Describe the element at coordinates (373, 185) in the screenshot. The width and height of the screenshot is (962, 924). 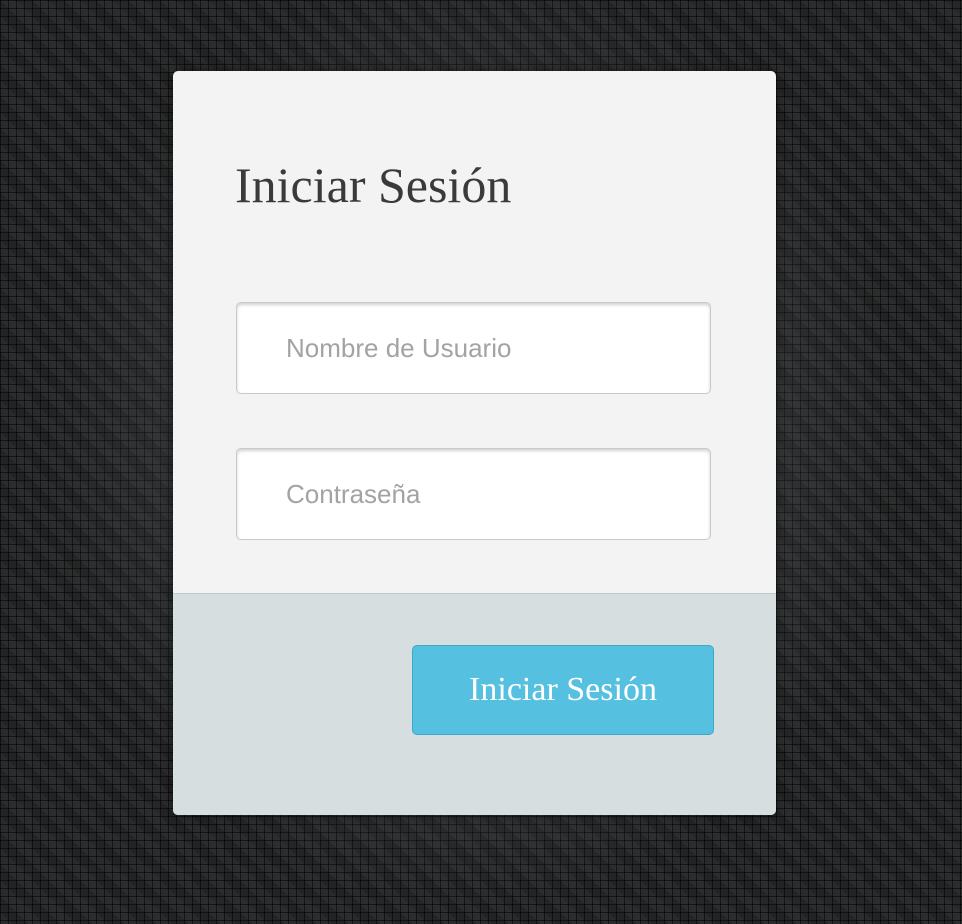
I see `login-title: Iniciar Sesión` at that location.